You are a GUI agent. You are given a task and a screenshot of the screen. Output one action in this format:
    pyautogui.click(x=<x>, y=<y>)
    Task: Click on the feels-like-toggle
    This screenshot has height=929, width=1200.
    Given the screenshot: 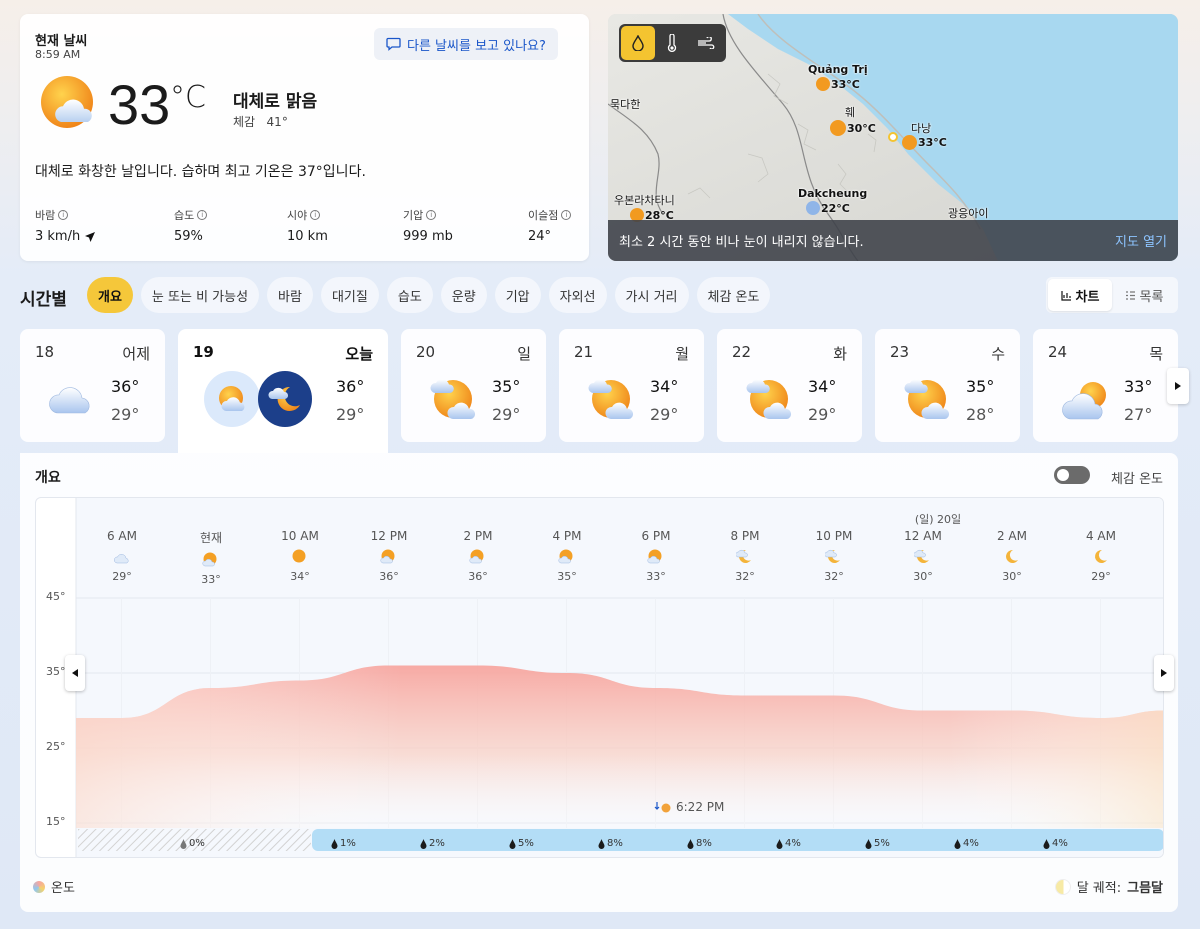 What is the action you would take?
    pyautogui.click(x=1072, y=475)
    